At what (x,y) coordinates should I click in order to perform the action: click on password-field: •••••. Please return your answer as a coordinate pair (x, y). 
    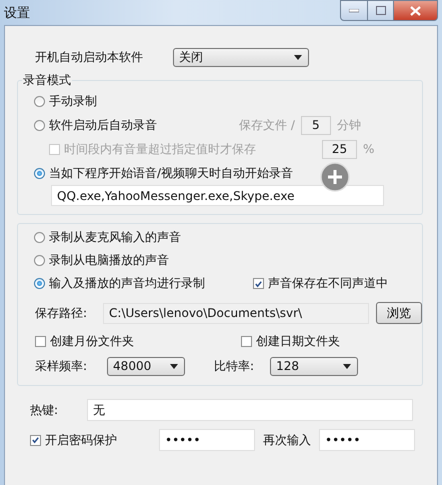
    Looking at the image, I should click on (207, 440).